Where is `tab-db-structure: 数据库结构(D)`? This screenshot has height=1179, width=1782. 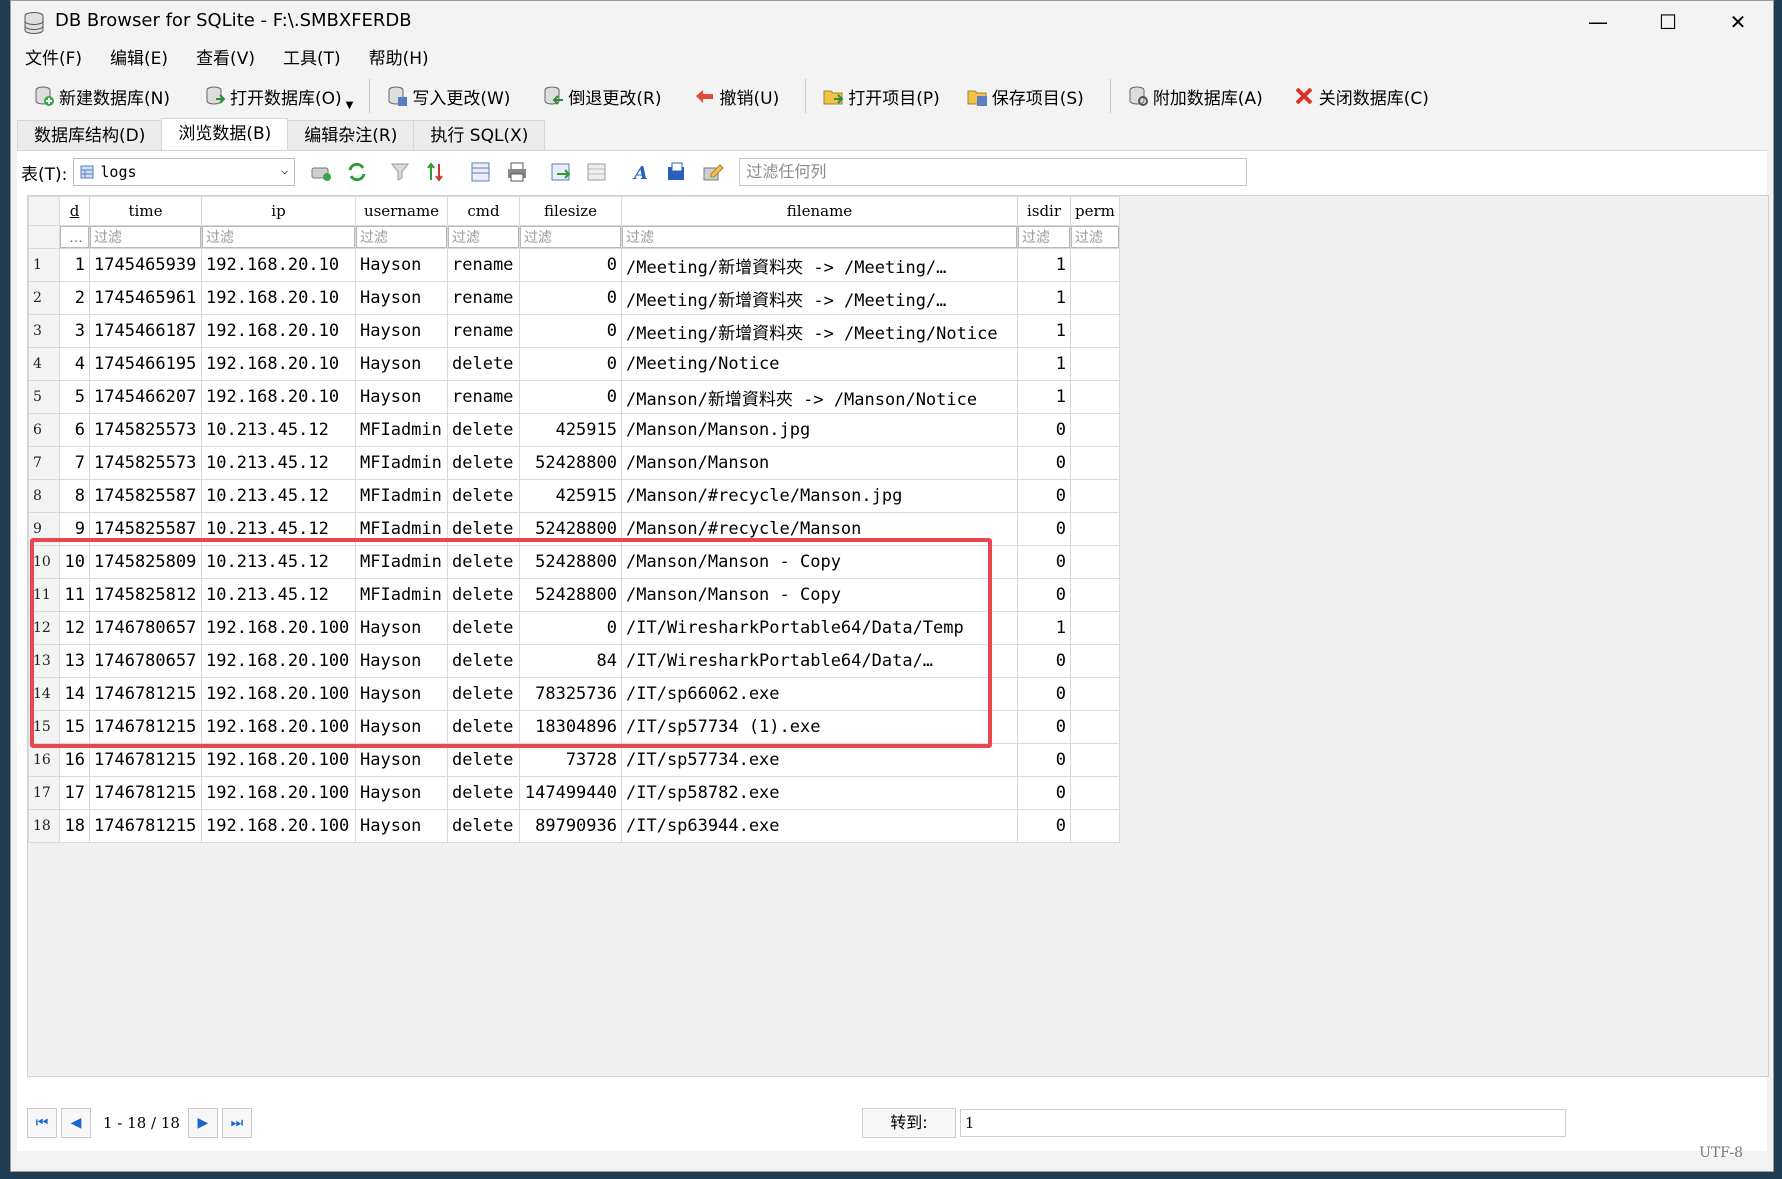
tab-db-structure: 数据库结构(D) is located at coordinates (90, 135).